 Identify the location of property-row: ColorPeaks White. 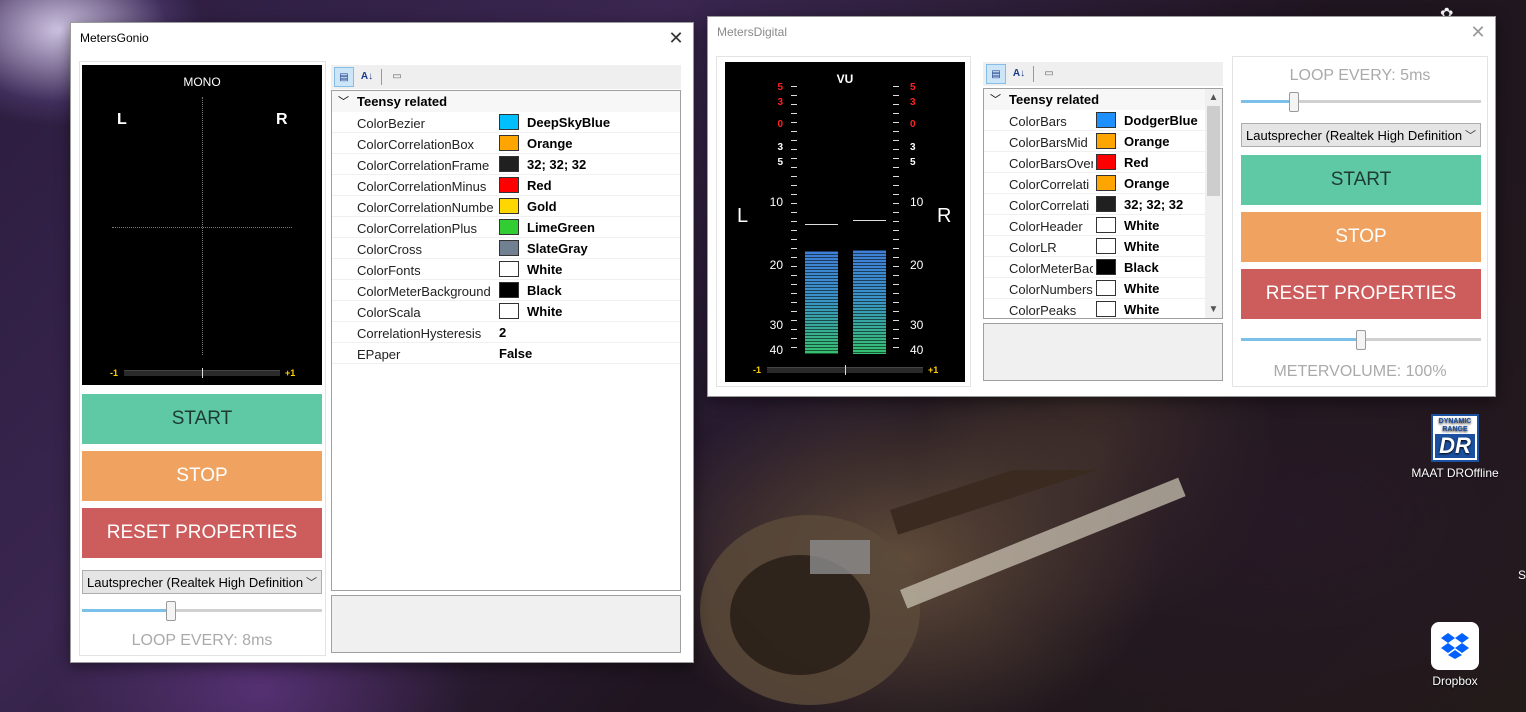
(1094, 308).